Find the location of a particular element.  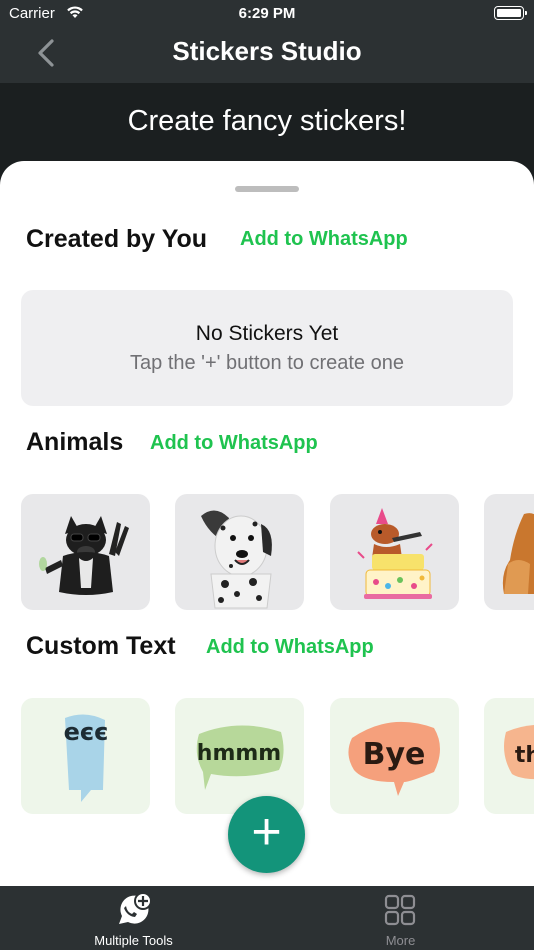

page-title: Stickers Studio is located at coordinates (267, 51).